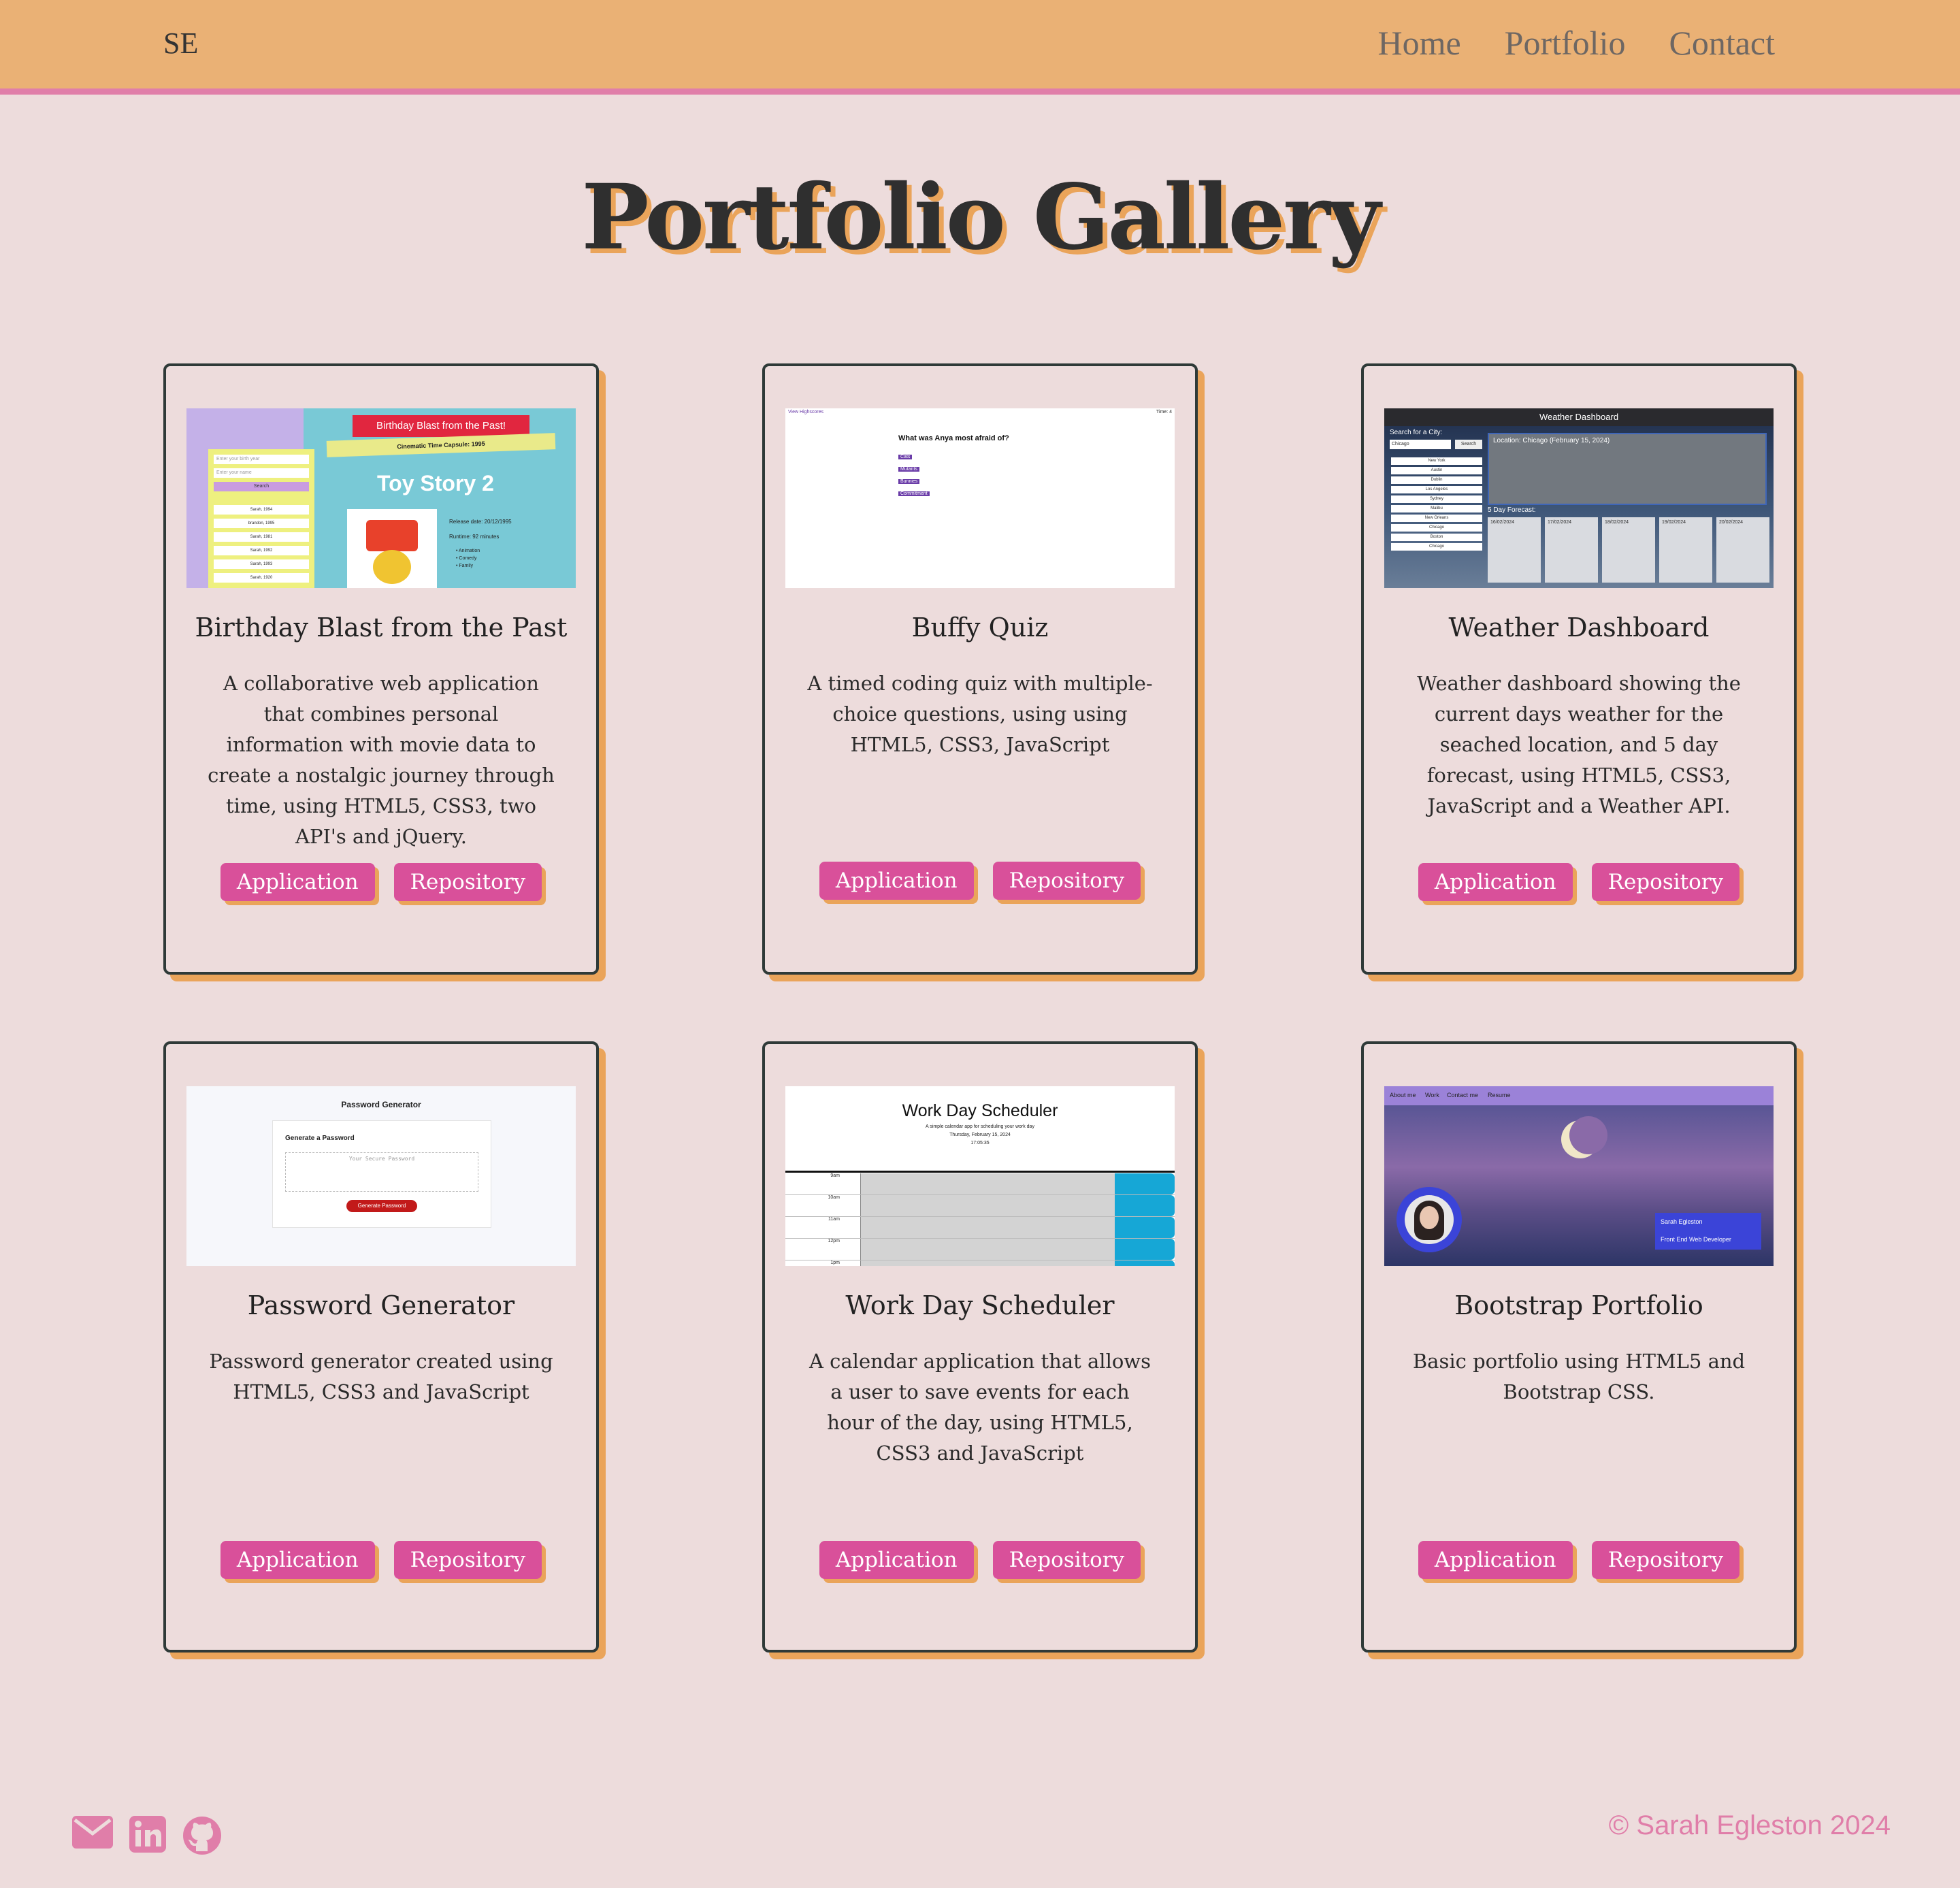 Image resolution: width=1960 pixels, height=1888 pixels. What do you see at coordinates (980, 1143) in the screenshot?
I see `thumb-time: 17:05:35` at bounding box center [980, 1143].